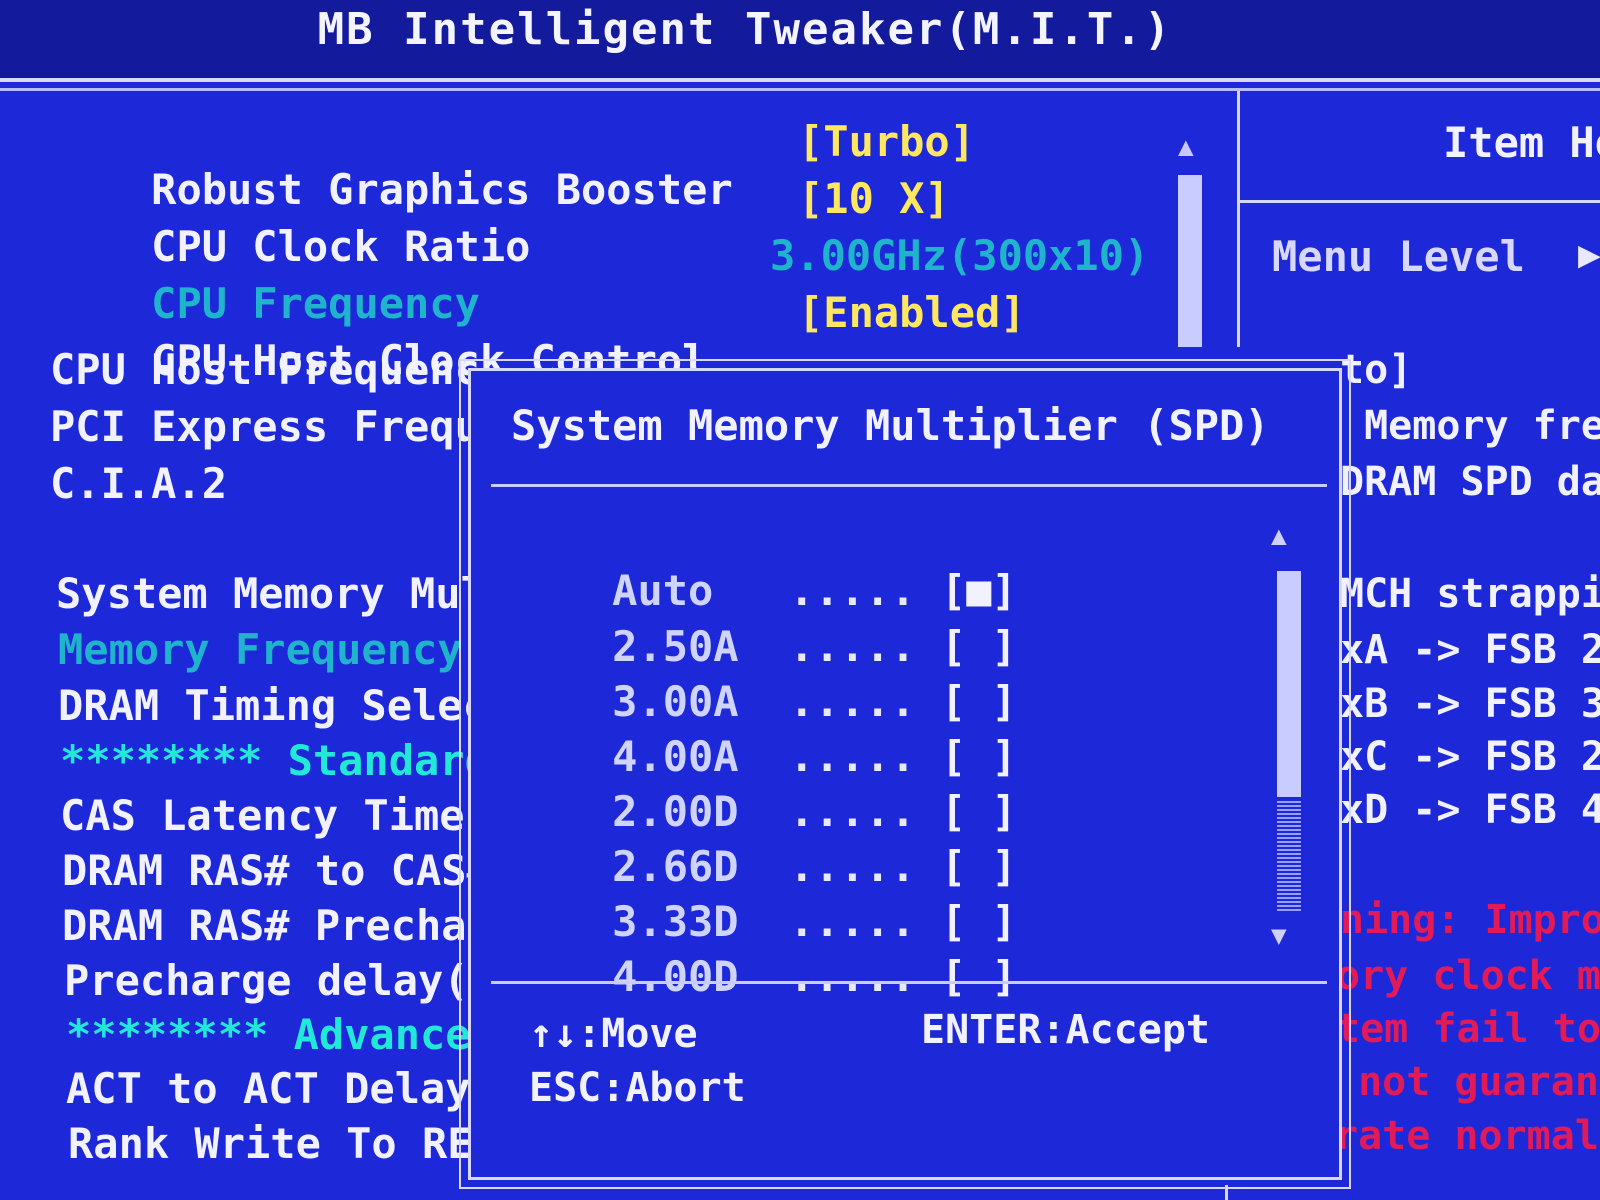 The height and width of the screenshot is (1200, 1600). I want to click on setting-system-memory-multiplier: System Memory Mul, so click(271, 594).